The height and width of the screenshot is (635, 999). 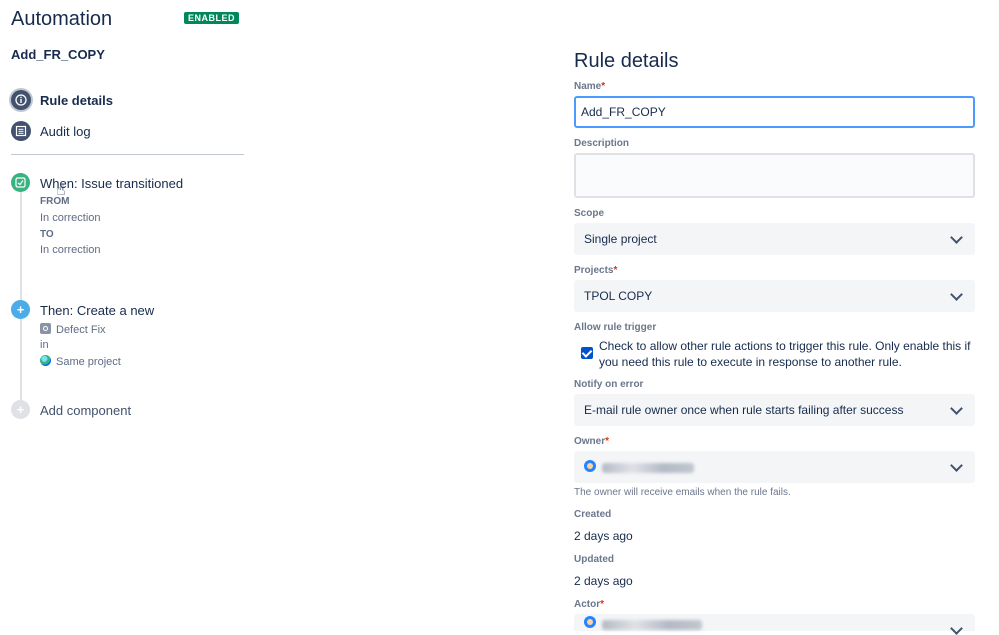 What do you see at coordinates (774, 112) in the screenshot?
I see `name-input: Add_FR_COPY` at bounding box center [774, 112].